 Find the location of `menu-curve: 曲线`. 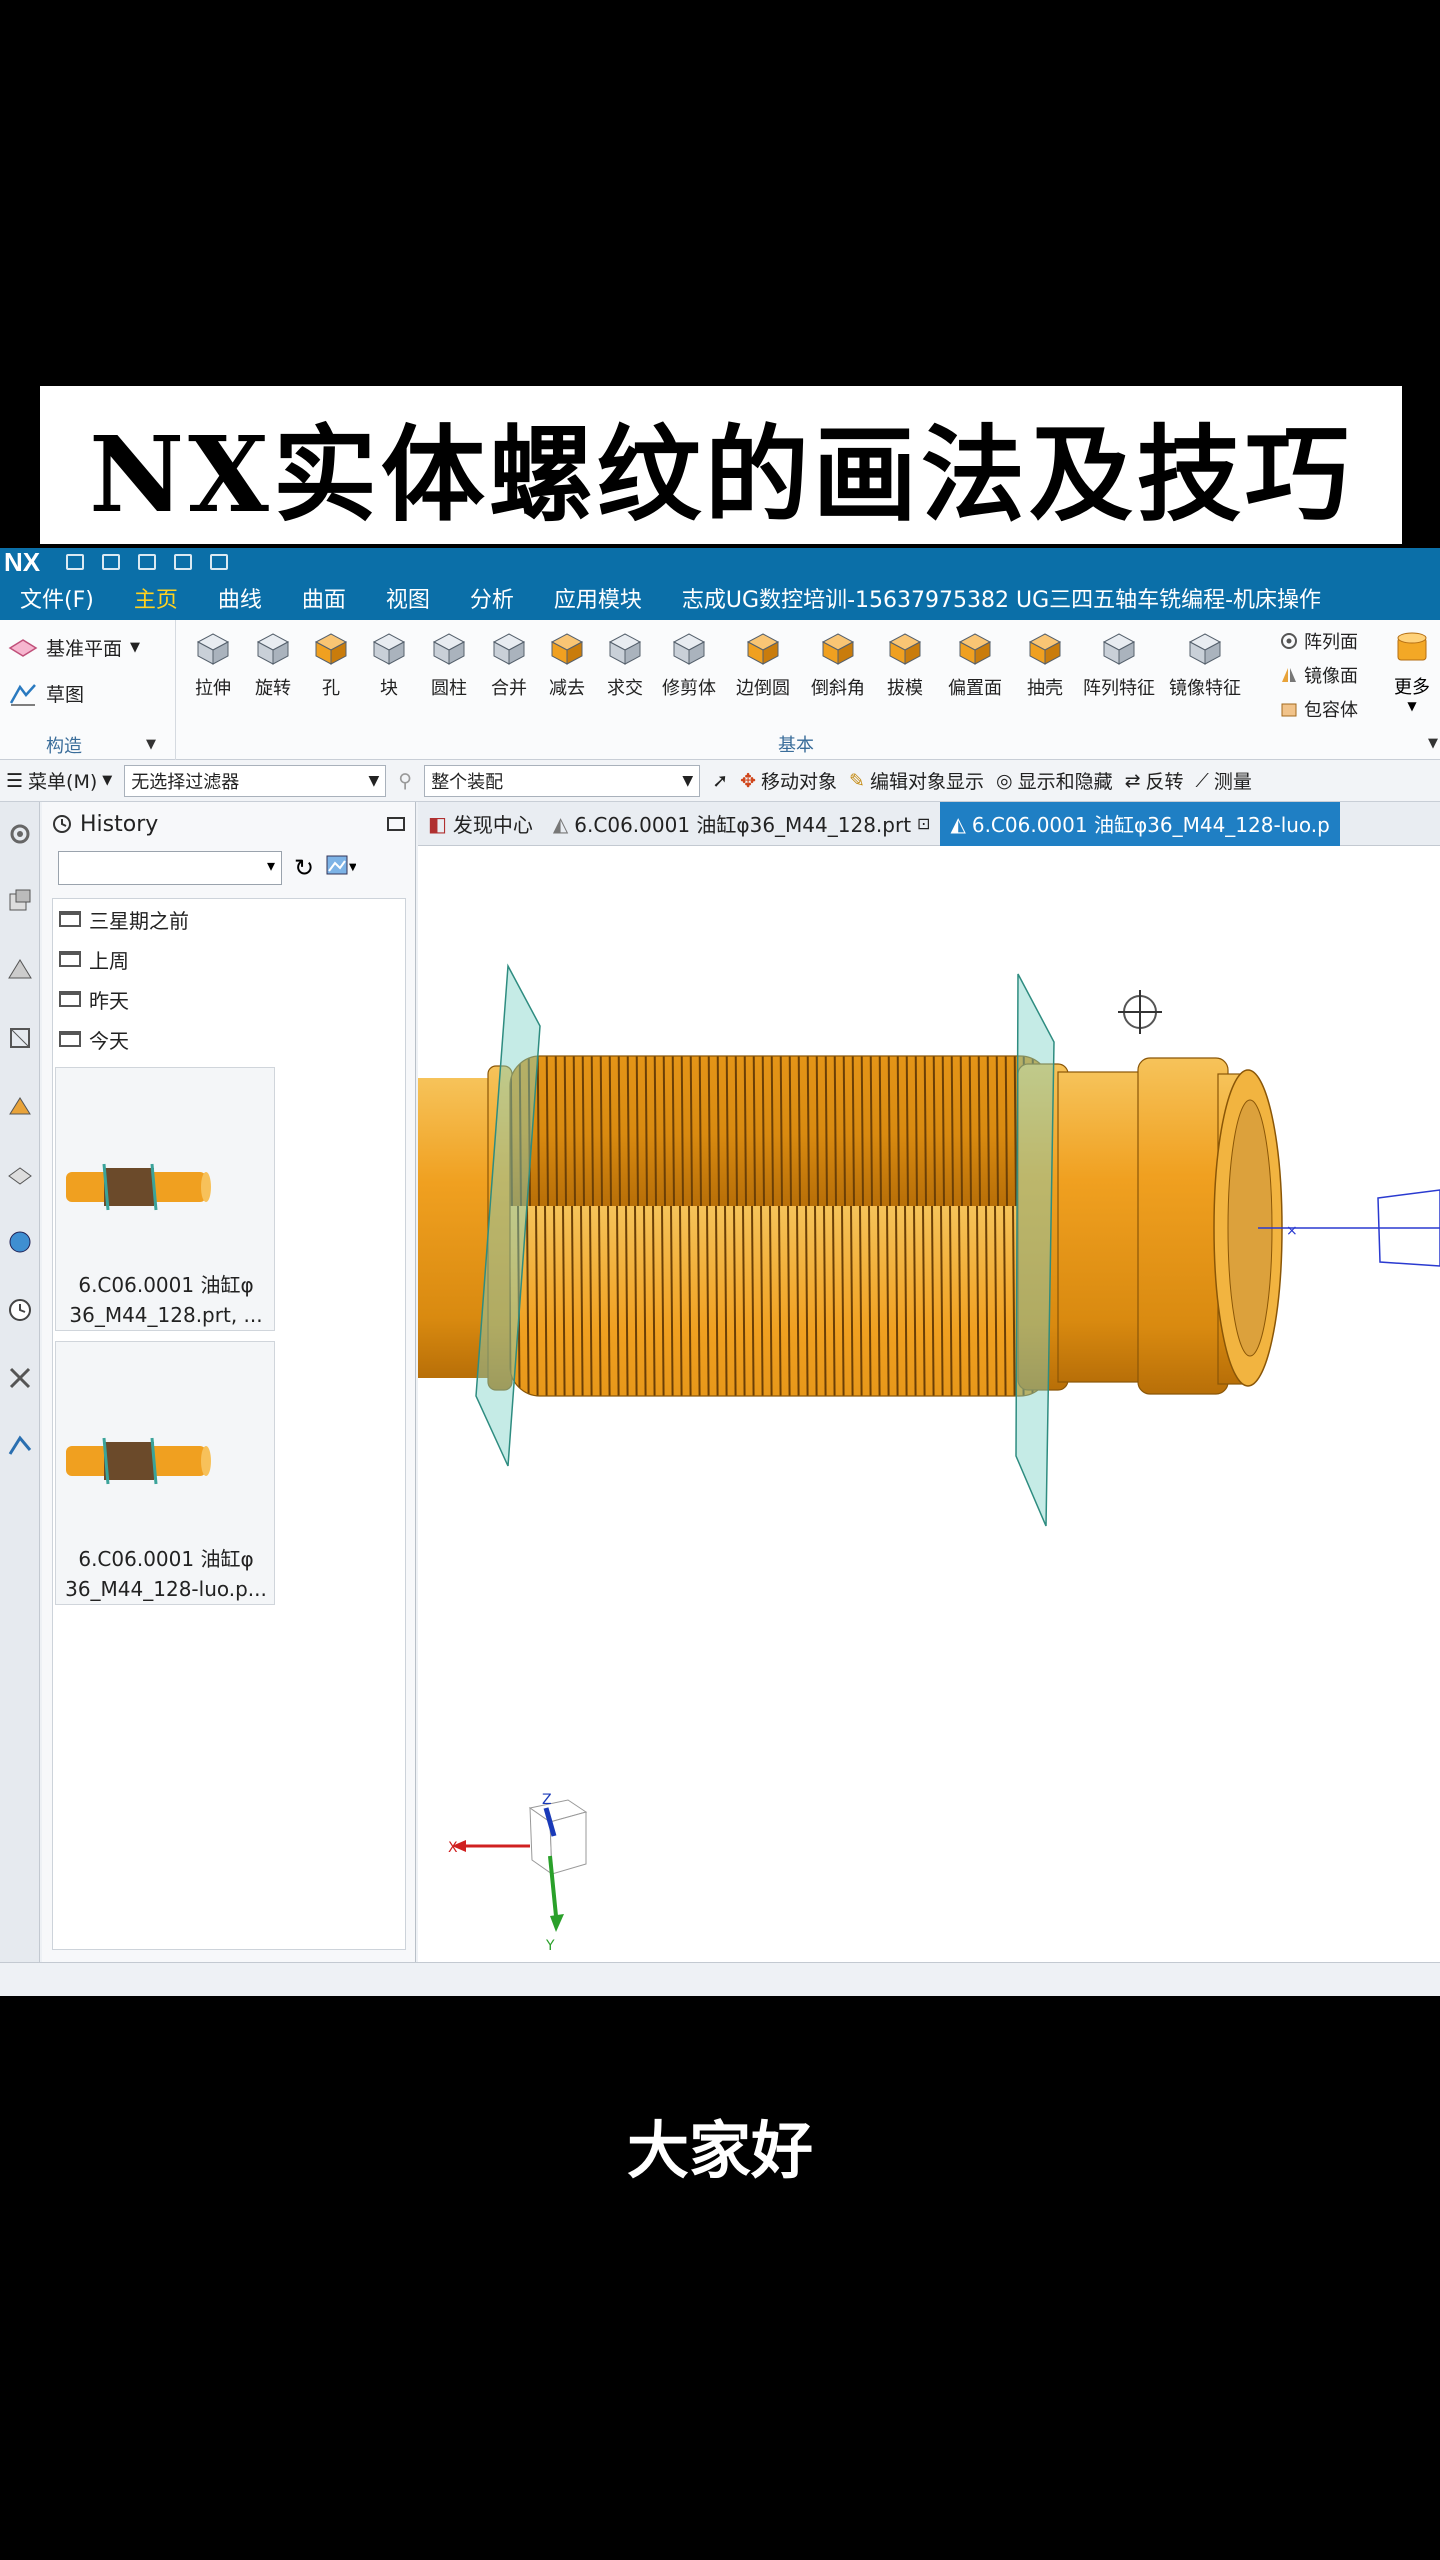

menu-curve: 曲线 is located at coordinates (240, 598).